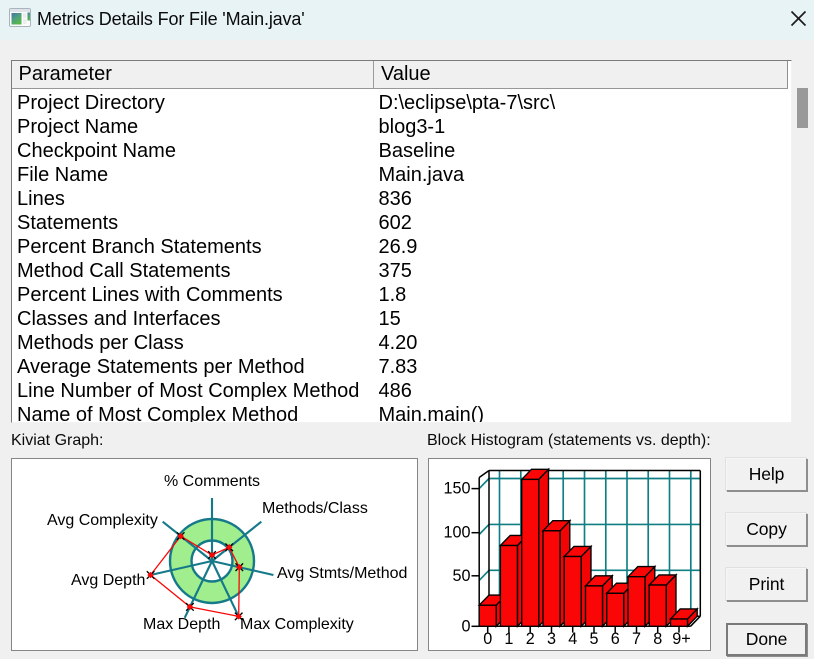 The height and width of the screenshot is (659, 814). What do you see at coordinates (530, 639) in the screenshot?
I see `svg-text: 2` at bounding box center [530, 639].